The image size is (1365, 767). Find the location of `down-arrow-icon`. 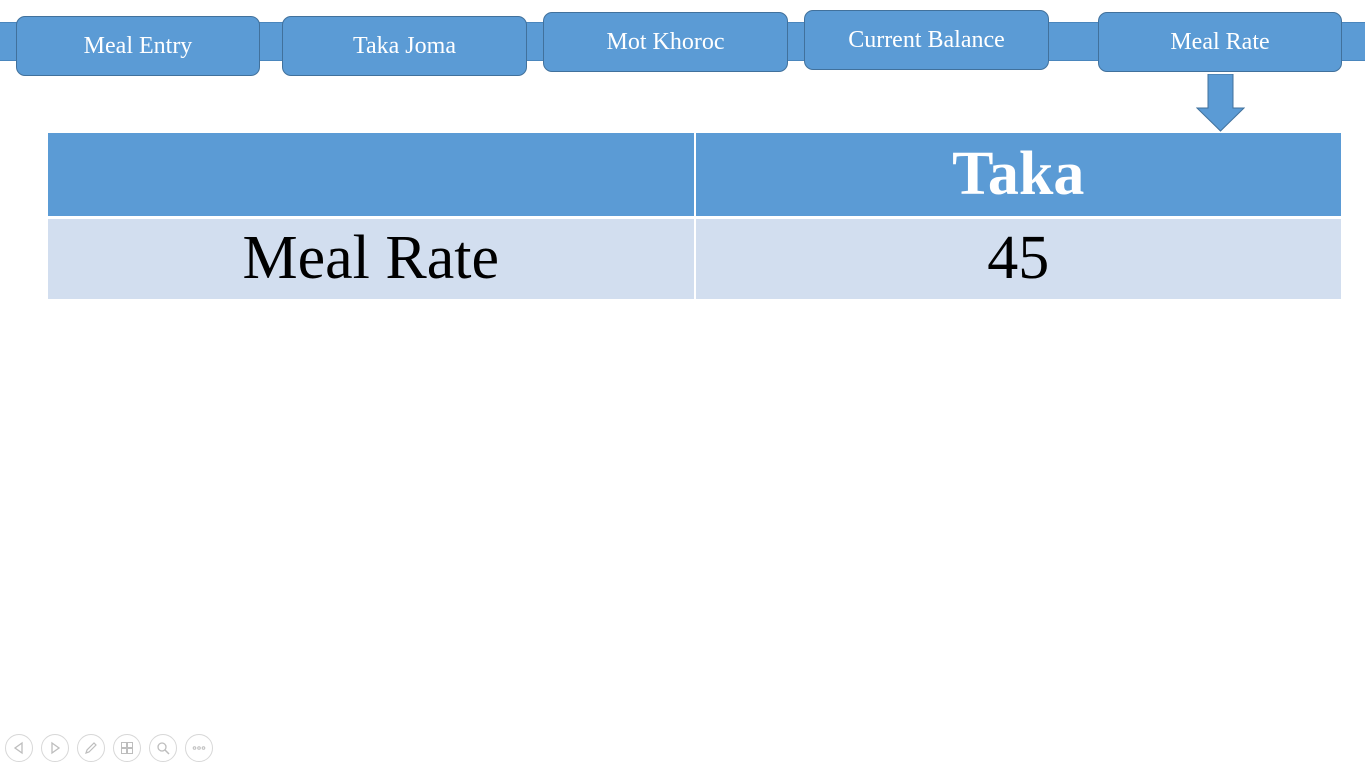

down-arrow-icon is located at coordinates (1220, 103).